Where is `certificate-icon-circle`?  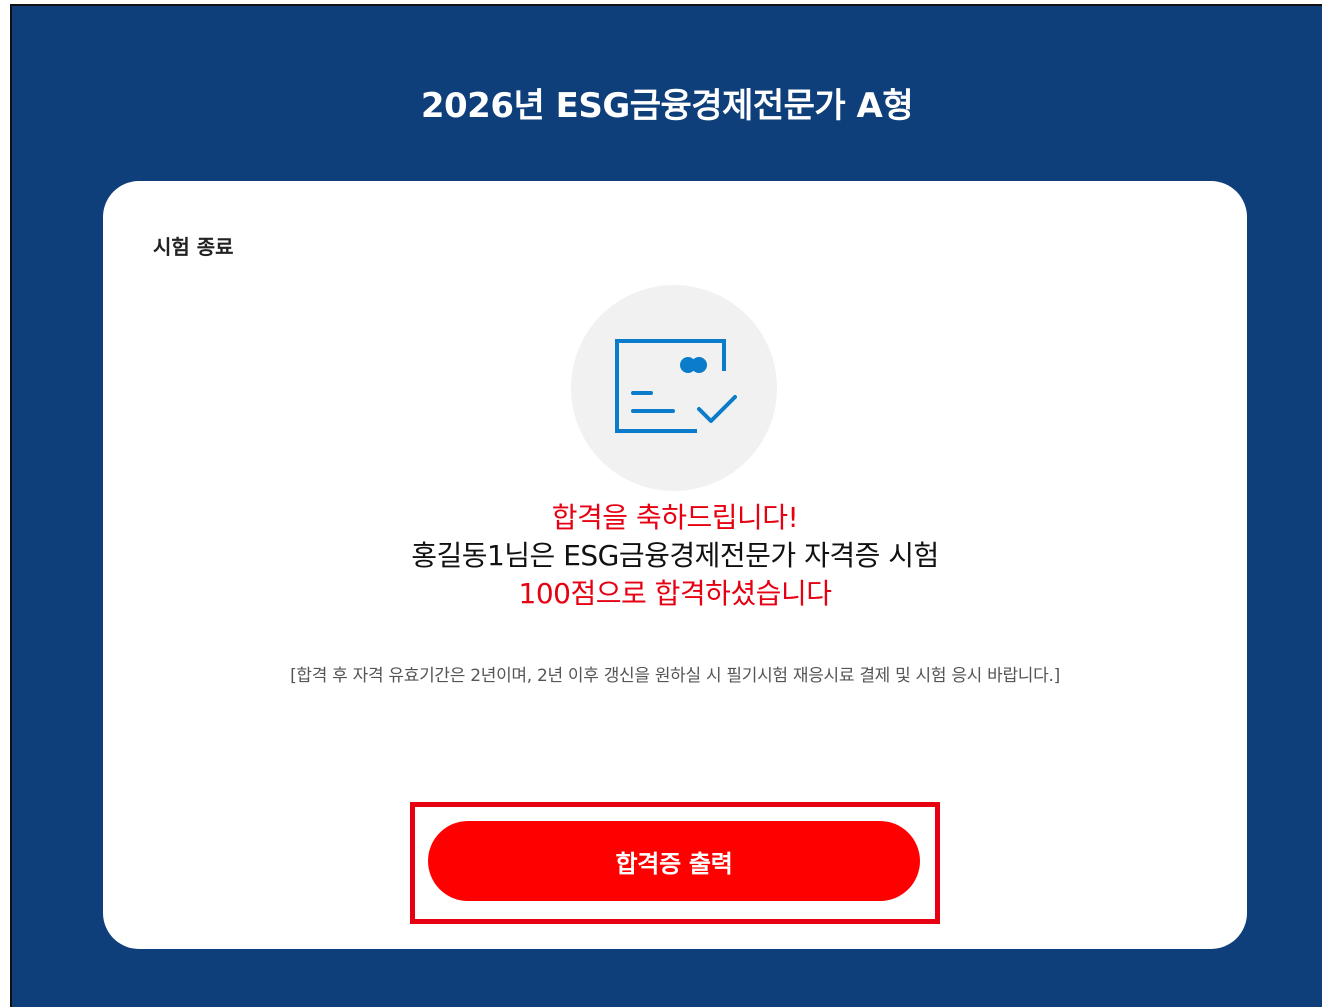 certificate-icon-circle is located at coordinates (674, 388).